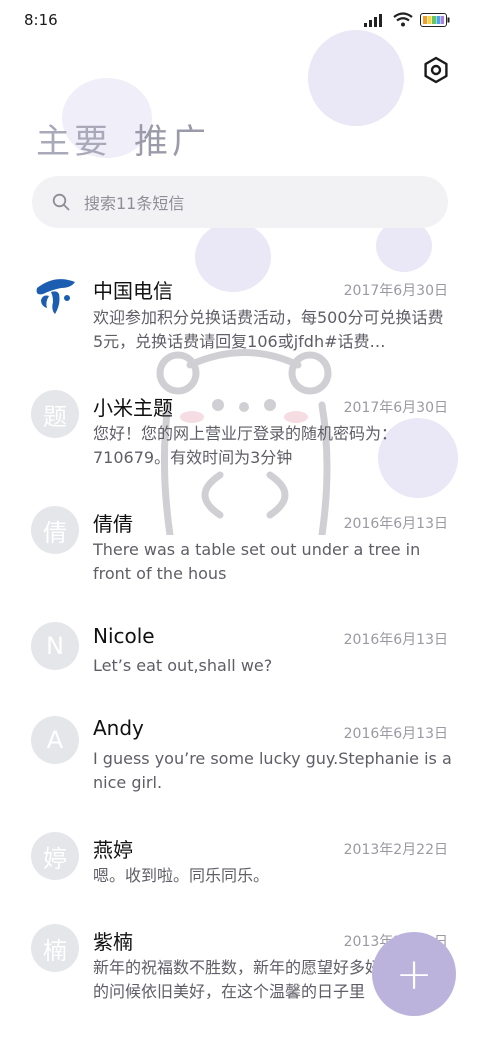  Describe the element at coordinates (403, 19) in the screenshot. I see `wifi-icon` at that location.